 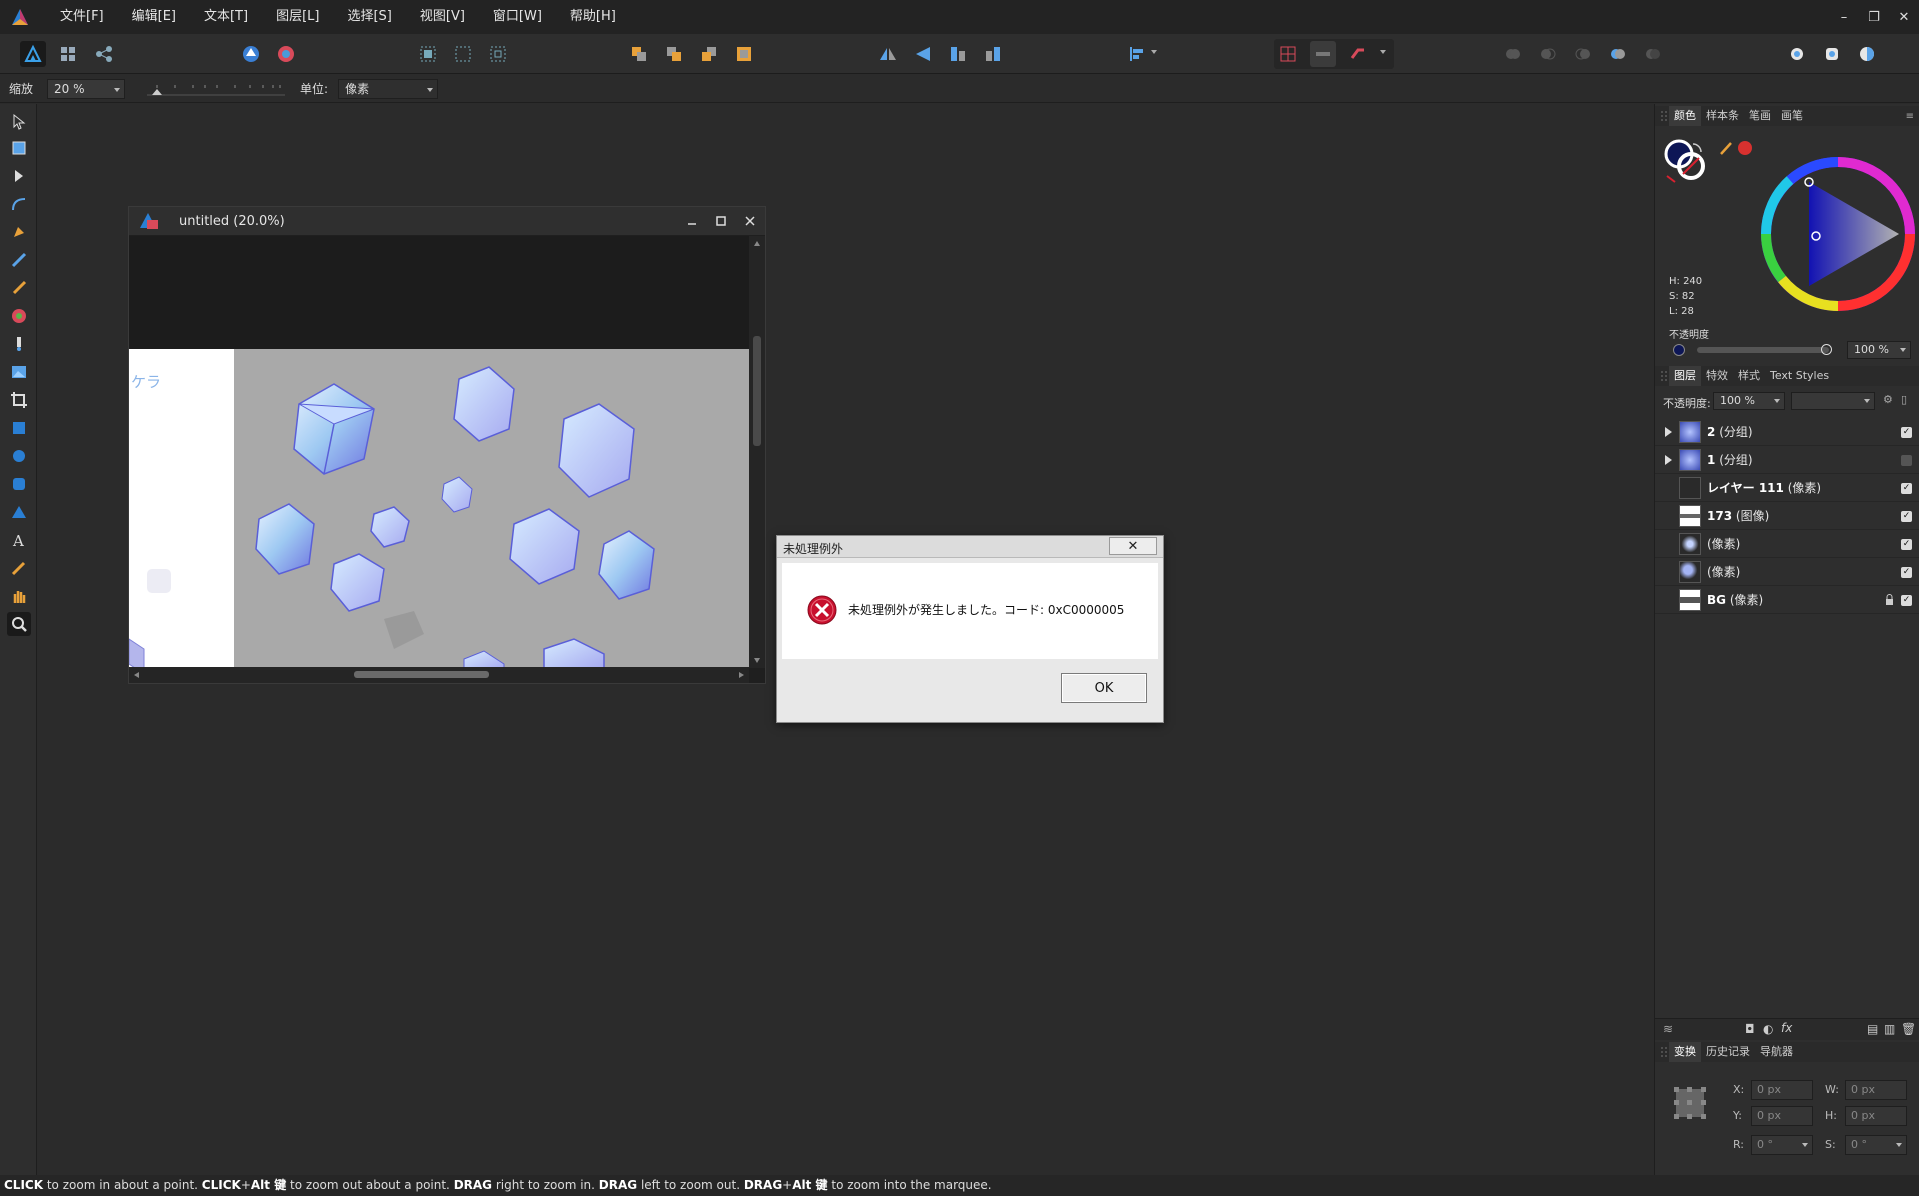 What do you see at coordinates (1358, 54) in the screenshot?
I see `snapping-magnet-icon` at bounding box center [1358, 54].